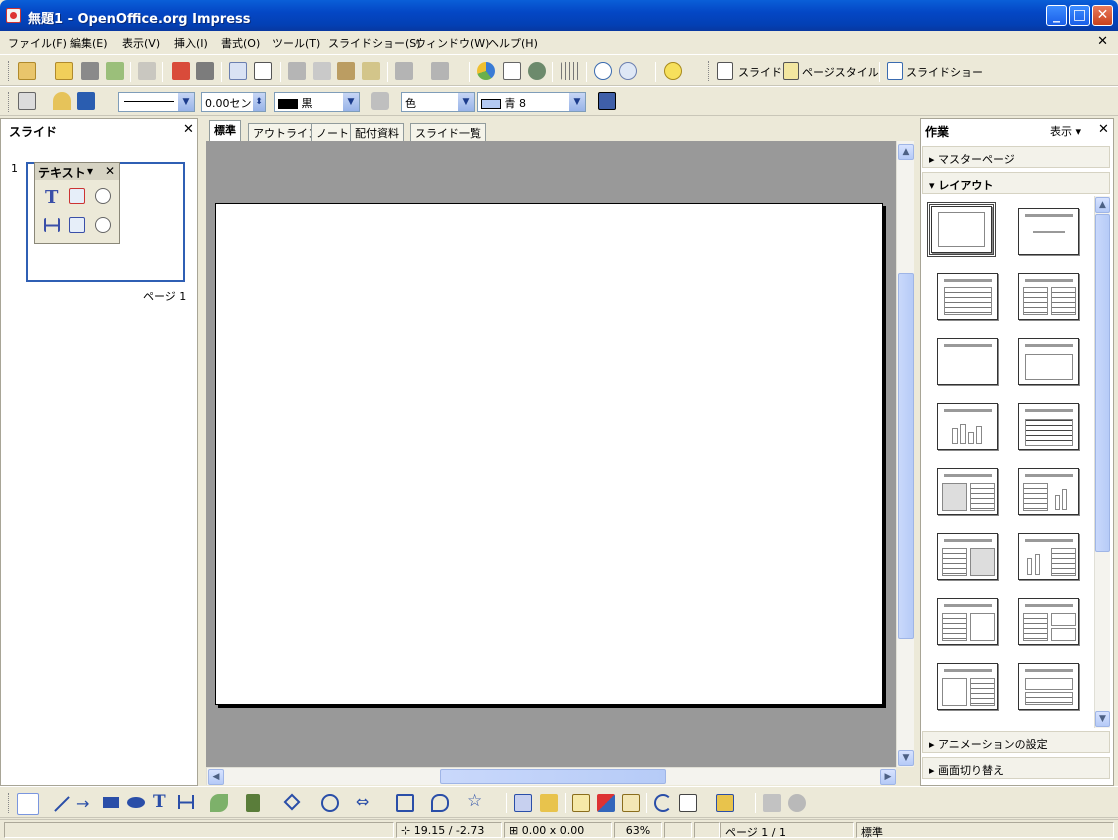 This screenshot has height=840, width=1118. I want to click on layout-text-object, so click(967, 621).